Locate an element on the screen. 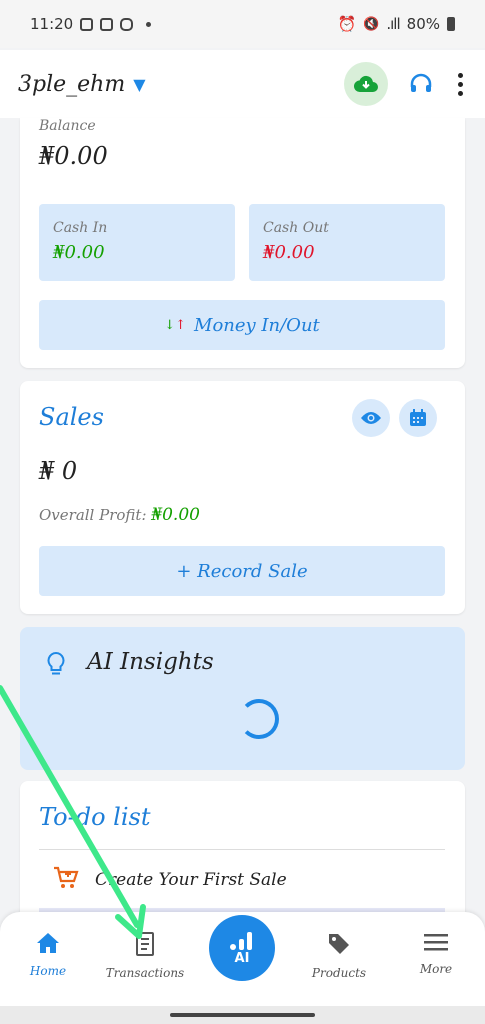  cloud-download-icon is located at coordinates (365, 84).